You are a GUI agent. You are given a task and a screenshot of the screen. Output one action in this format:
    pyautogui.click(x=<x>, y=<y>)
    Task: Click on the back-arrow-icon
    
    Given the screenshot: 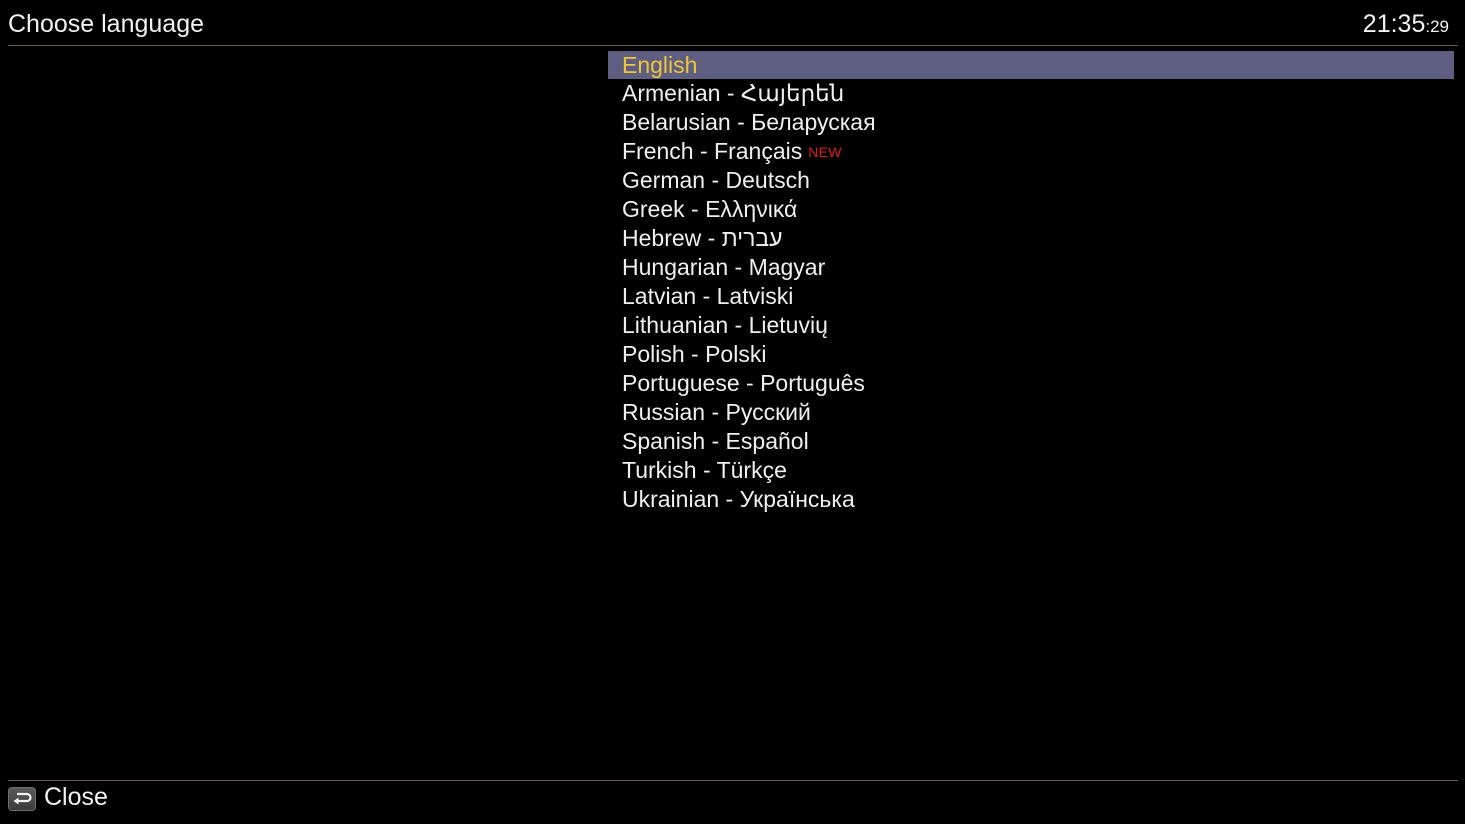 What is the action you would take?
    pyautogui.click(x=22, y=799)
    